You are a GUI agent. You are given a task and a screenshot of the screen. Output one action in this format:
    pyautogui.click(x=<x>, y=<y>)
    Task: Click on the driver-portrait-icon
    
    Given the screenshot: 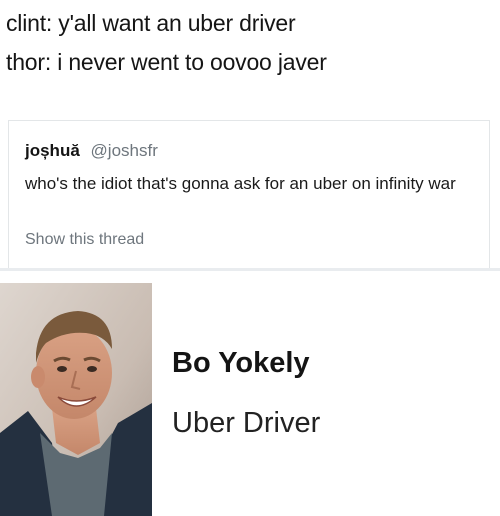 What is the action you would take?
    pyautogui.click(x=76, y=399)
    